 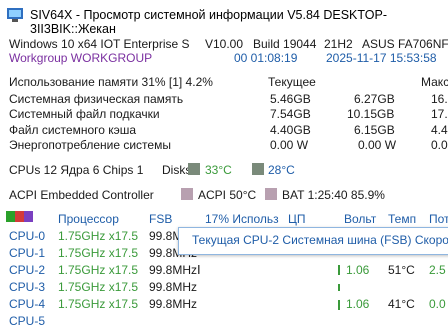 I want to click on memory-current-header: Текущее, so click(x=292, y=82).